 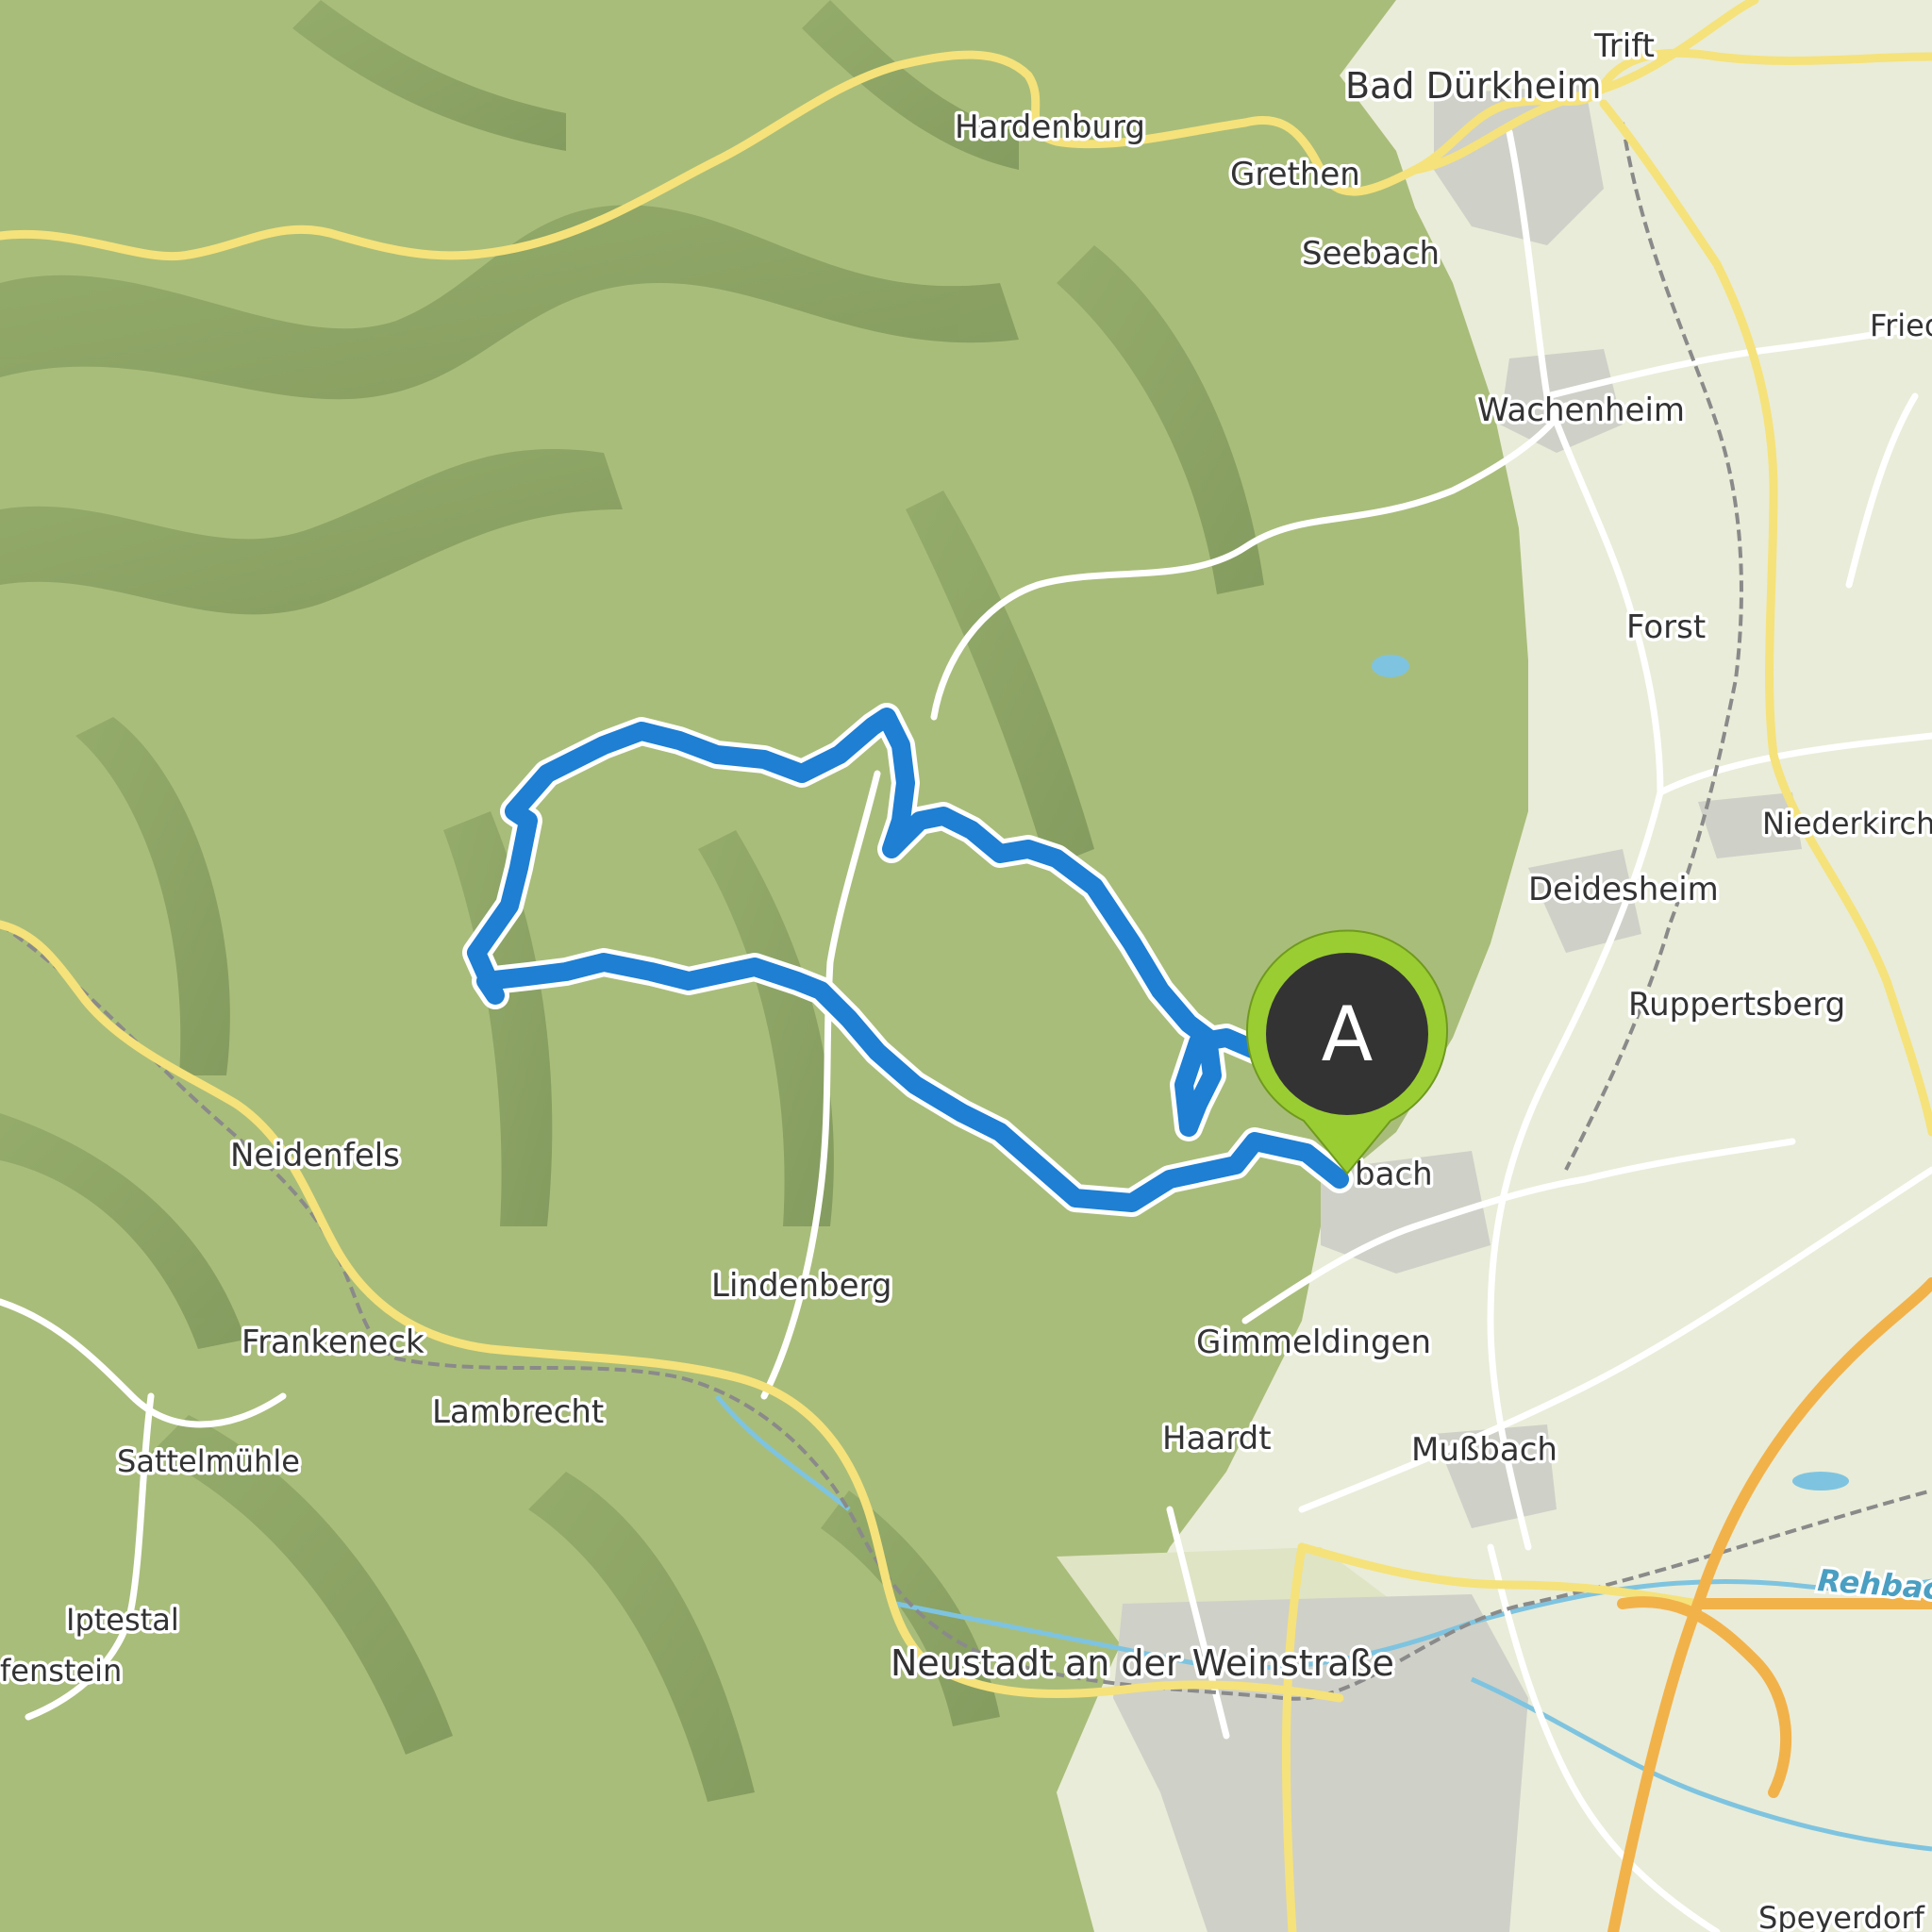 What do you see at coordinates (315, 1156) in the screenshot?
I see `label-neidenfels: Neidenfels` at bounding box center [315, 1156].